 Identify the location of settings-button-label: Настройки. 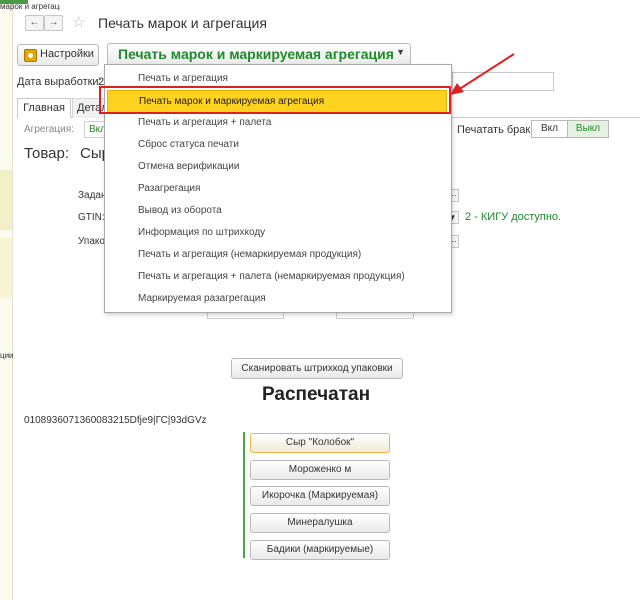
(67, 54).